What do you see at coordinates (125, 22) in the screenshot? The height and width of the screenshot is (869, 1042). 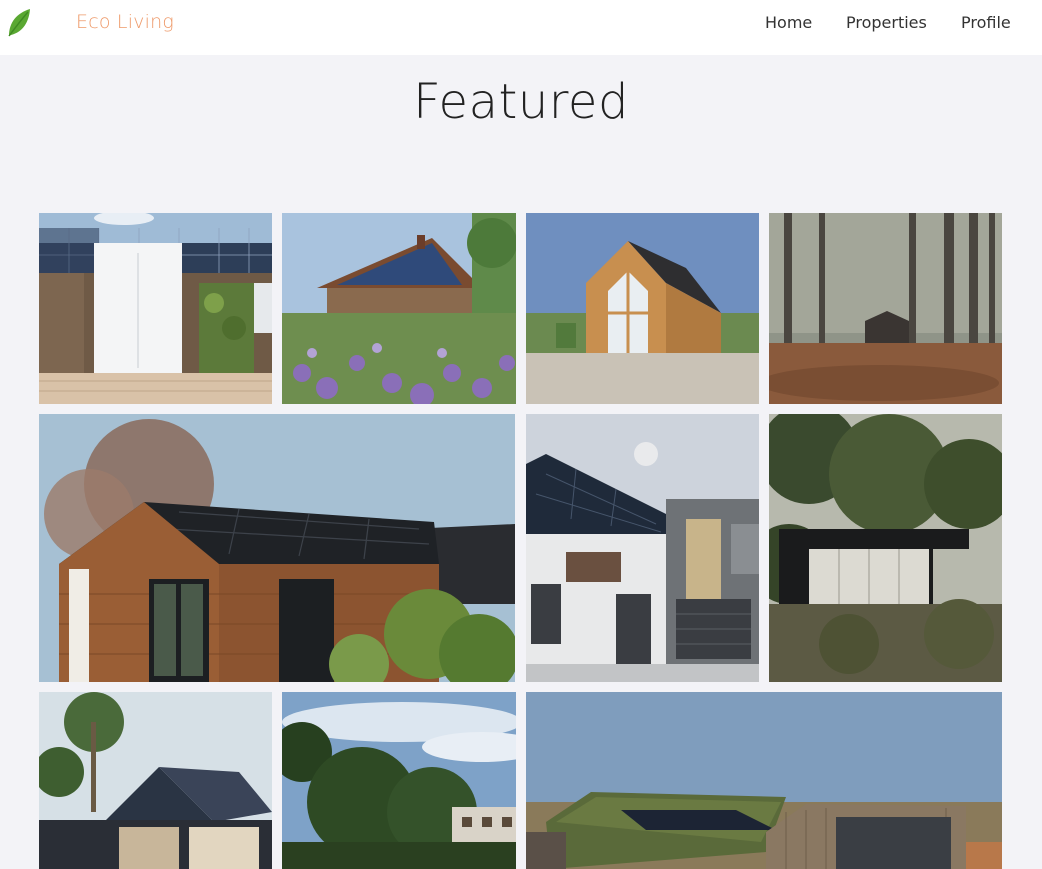 I see `brand-name: Eco Living` at bounding box center [125, 22].